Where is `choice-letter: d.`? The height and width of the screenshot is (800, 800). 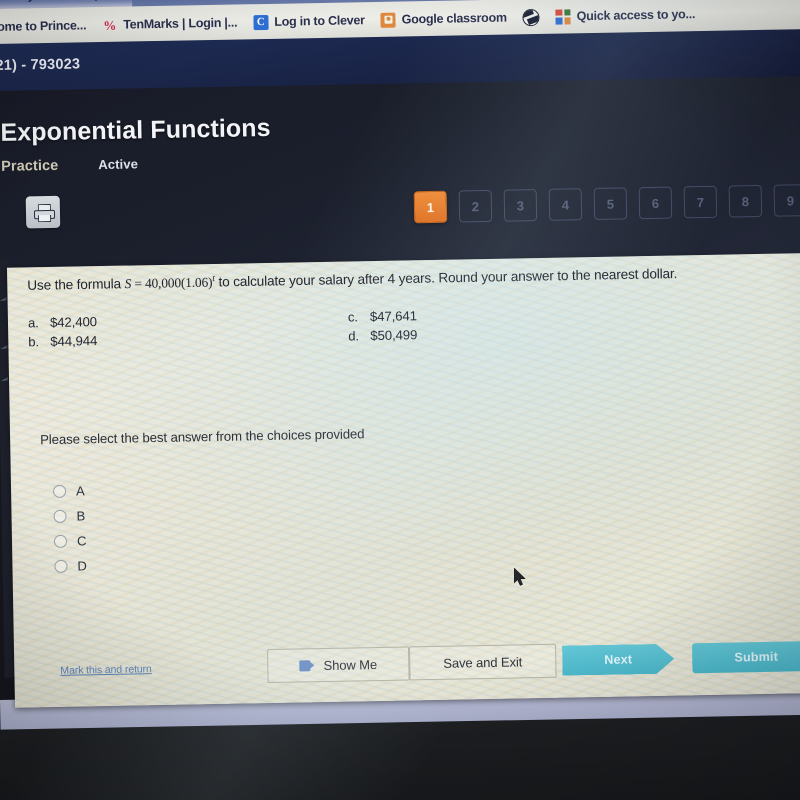
choice-letter: d. is located at coordinates (354, 336).